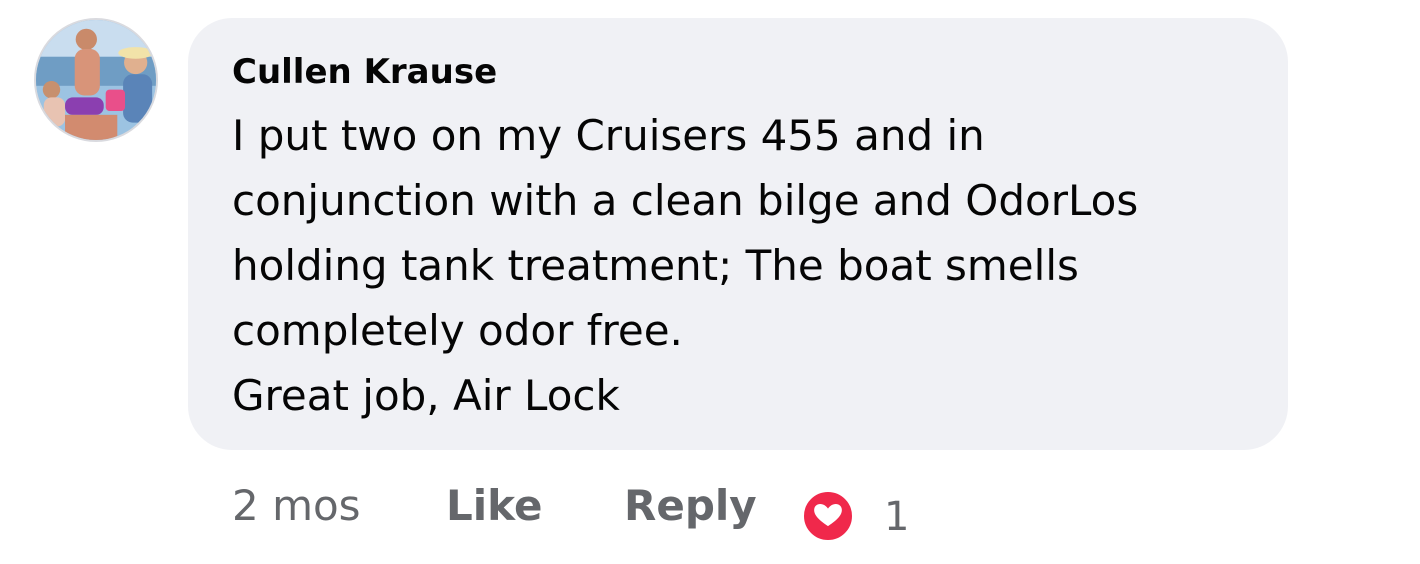 Image resolution: width=1420 pixels, height=564 pixels. I want to click on comment-text-line: I put two on my Cruisers 455 and in, so click(608, 135).